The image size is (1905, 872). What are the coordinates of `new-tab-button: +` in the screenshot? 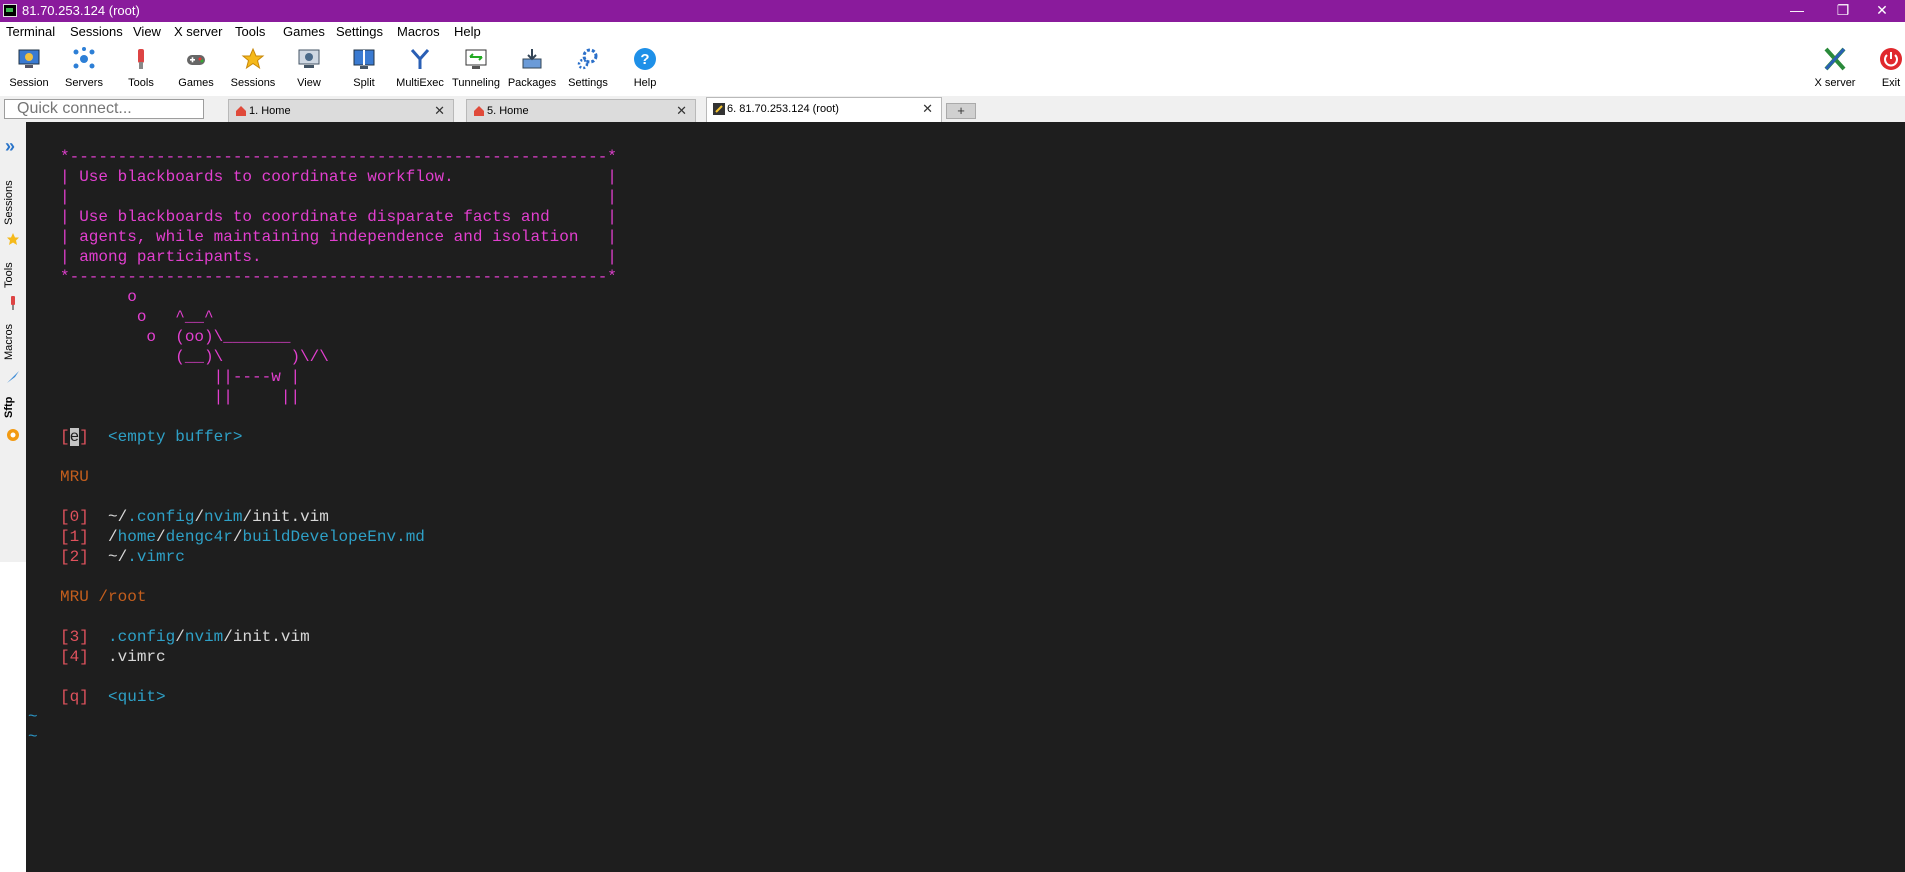 It's located at (961, 111).